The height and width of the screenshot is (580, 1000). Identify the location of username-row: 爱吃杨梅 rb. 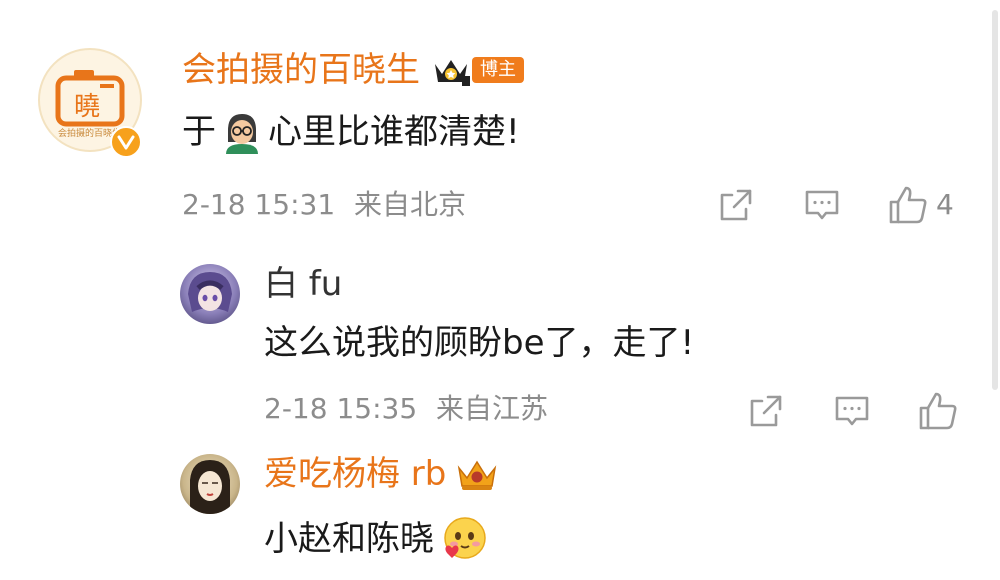
(381, 474).